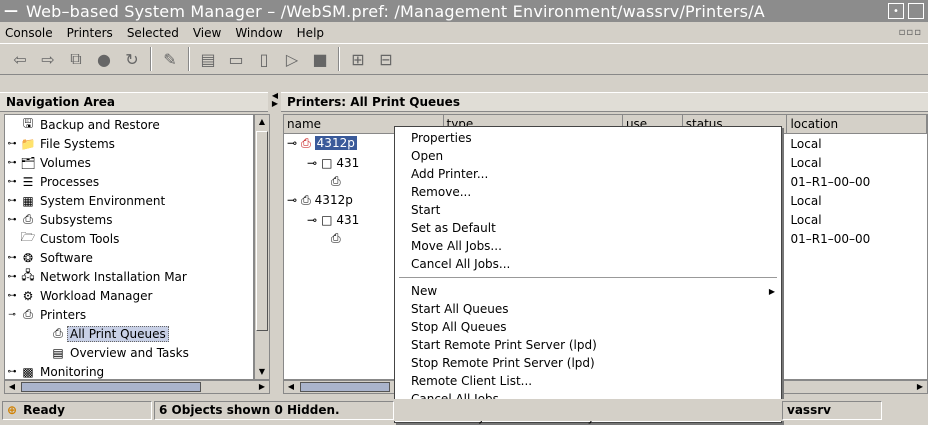  What do you see at coordinates (258, 33) in the screenshot?
I see `menu-window: Window` at bounding box center [258, 33].